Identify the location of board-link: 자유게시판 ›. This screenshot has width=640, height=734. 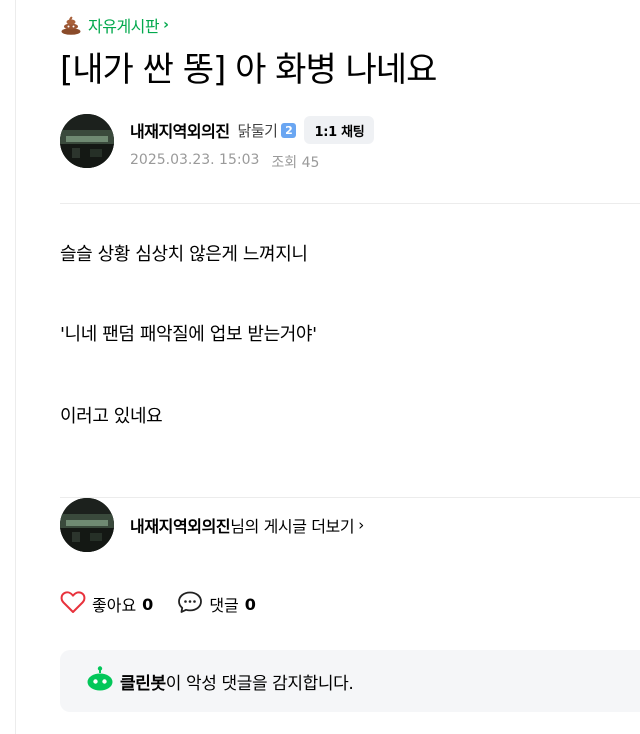
(114, 25).